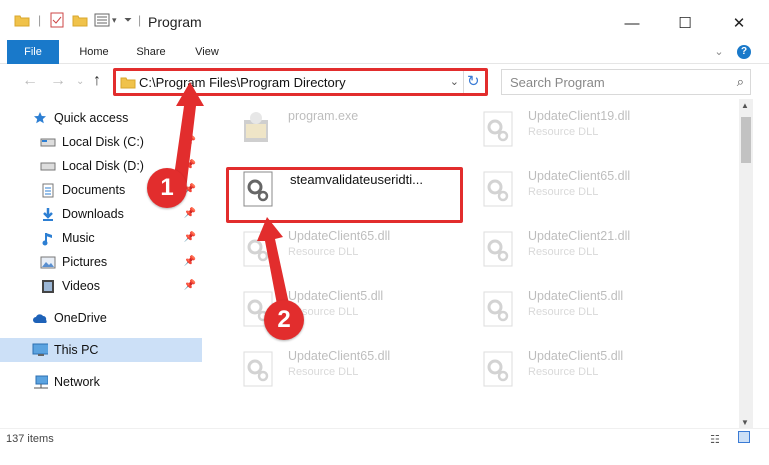 The width and height of the screenshot is (769, 465). Describe the element at coordinates (94, 190) in the screenshot. I see `sidebar-item-label: Documents` at that location.